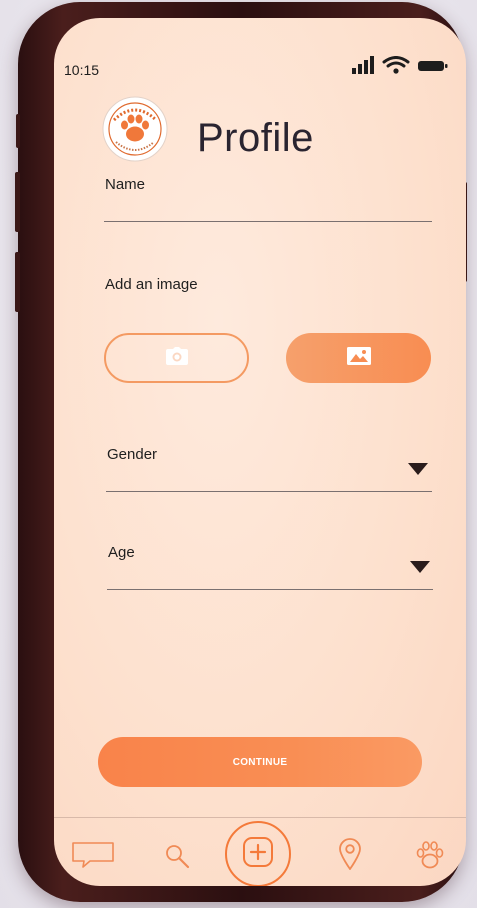 The width and height of the screenshot is (477, 908). I want to click on image-label: Add an image, so click(151, 284).